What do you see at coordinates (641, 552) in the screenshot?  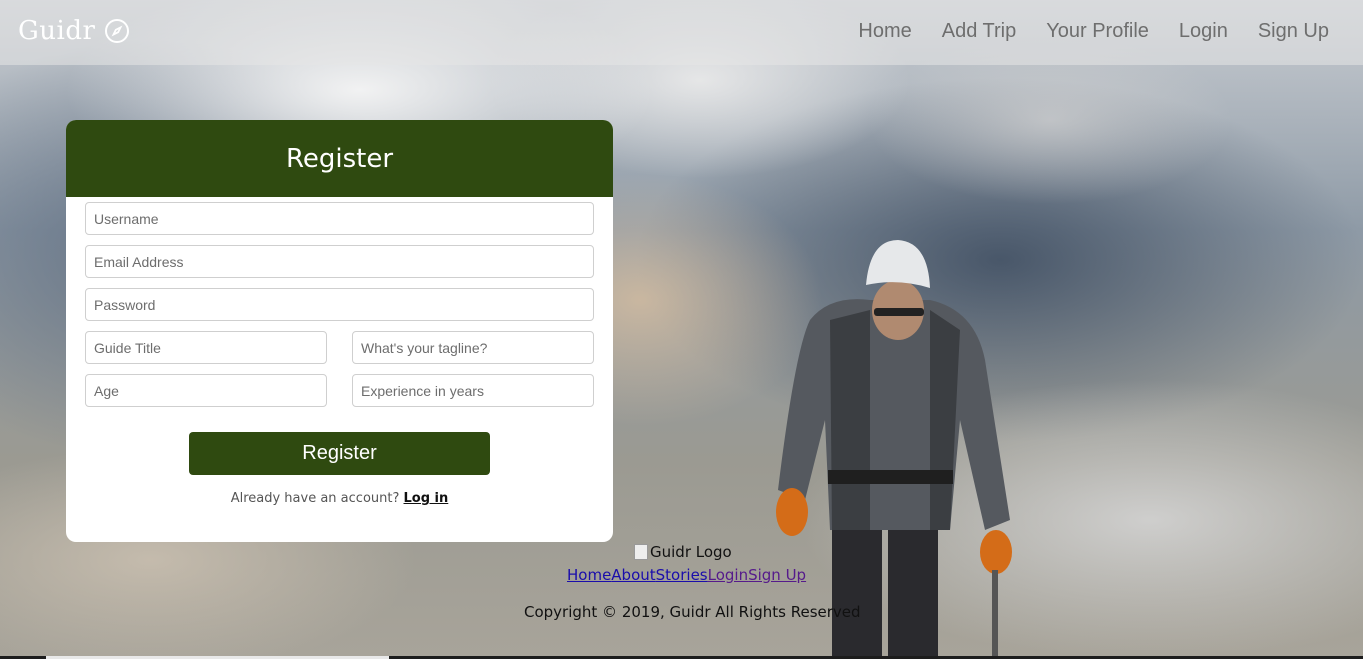 I see `broken-image-icon` at bounding box center [641, 552].